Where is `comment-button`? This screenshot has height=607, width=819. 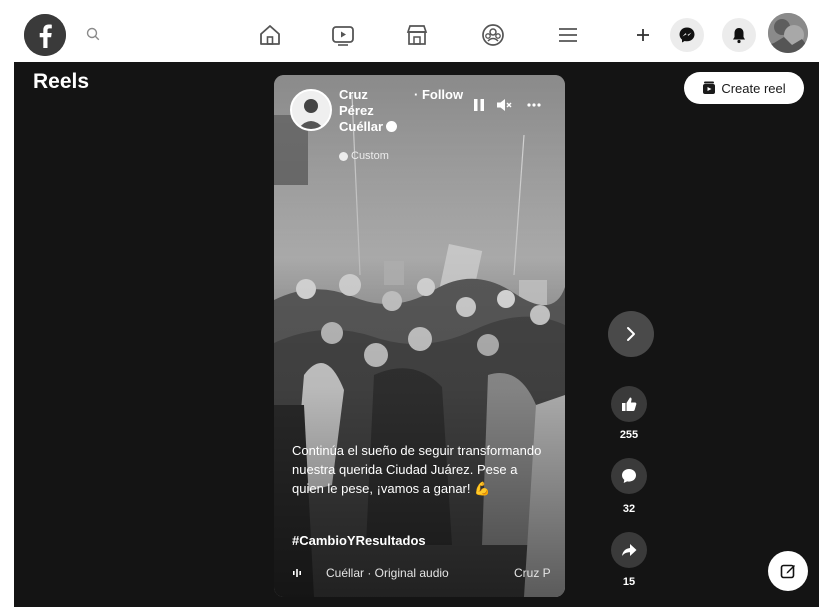
comment-button is located at coordinates (629, 476).